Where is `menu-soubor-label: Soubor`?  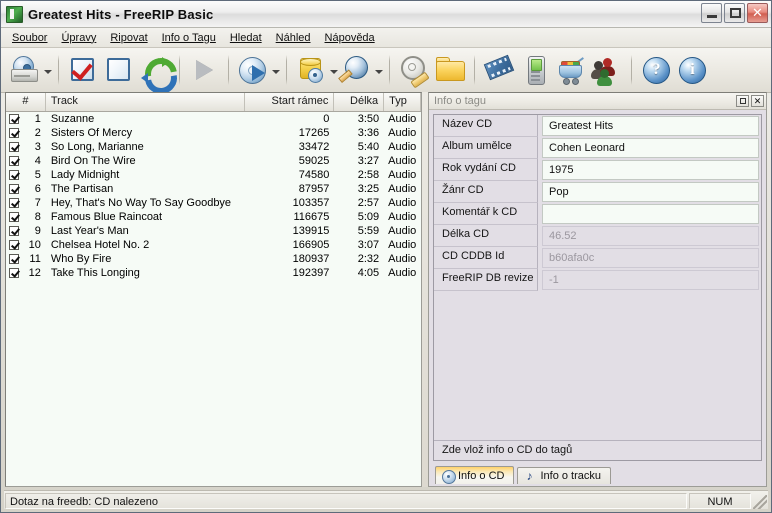 menu-soubor-label: Soubor is located at coordinates (30, 37).